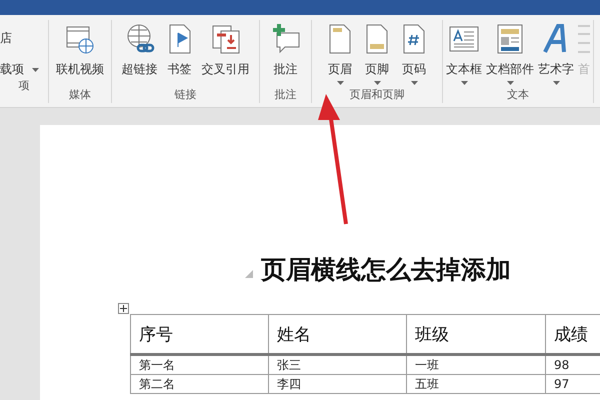 Image resolution: width=600 pixels, height=400 pixels. Describe the element at coordinates (199, 334) in the screenshot. I see `table-header-cell: 序号` at that location.